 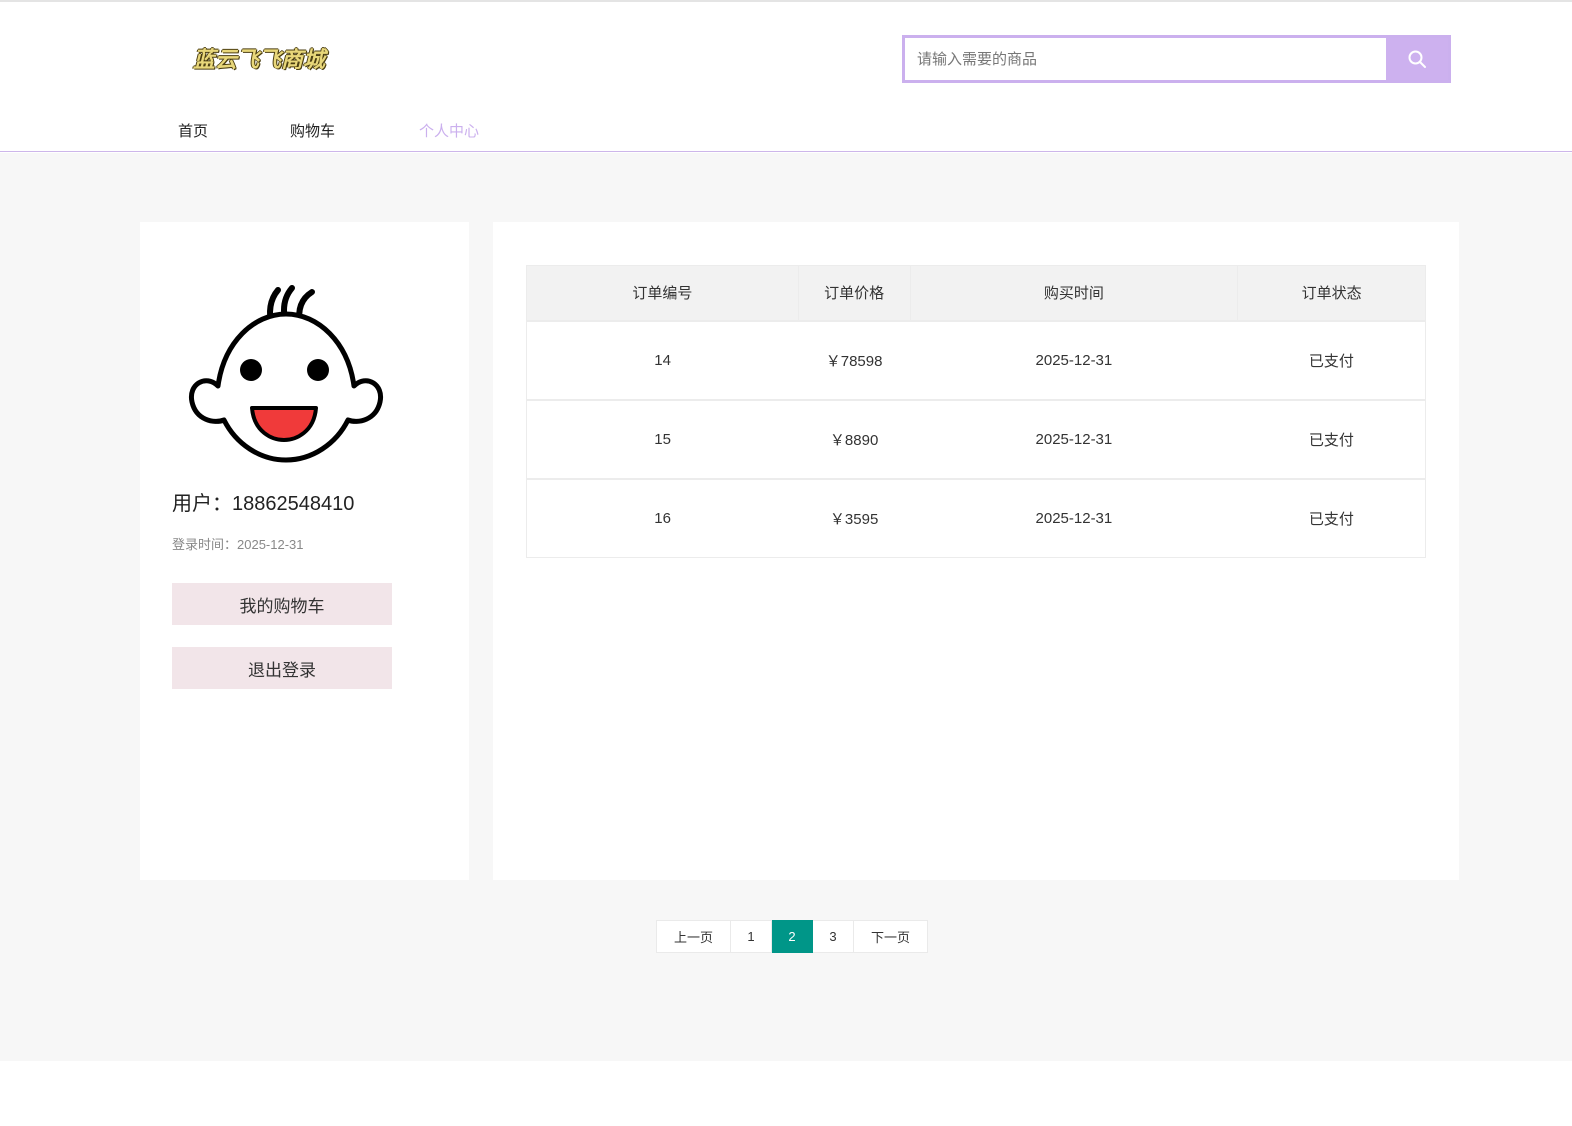 I want to click on table-header-row: 订单编号 订单价格 购买时间 订单状态, so click(x=976, y=293).